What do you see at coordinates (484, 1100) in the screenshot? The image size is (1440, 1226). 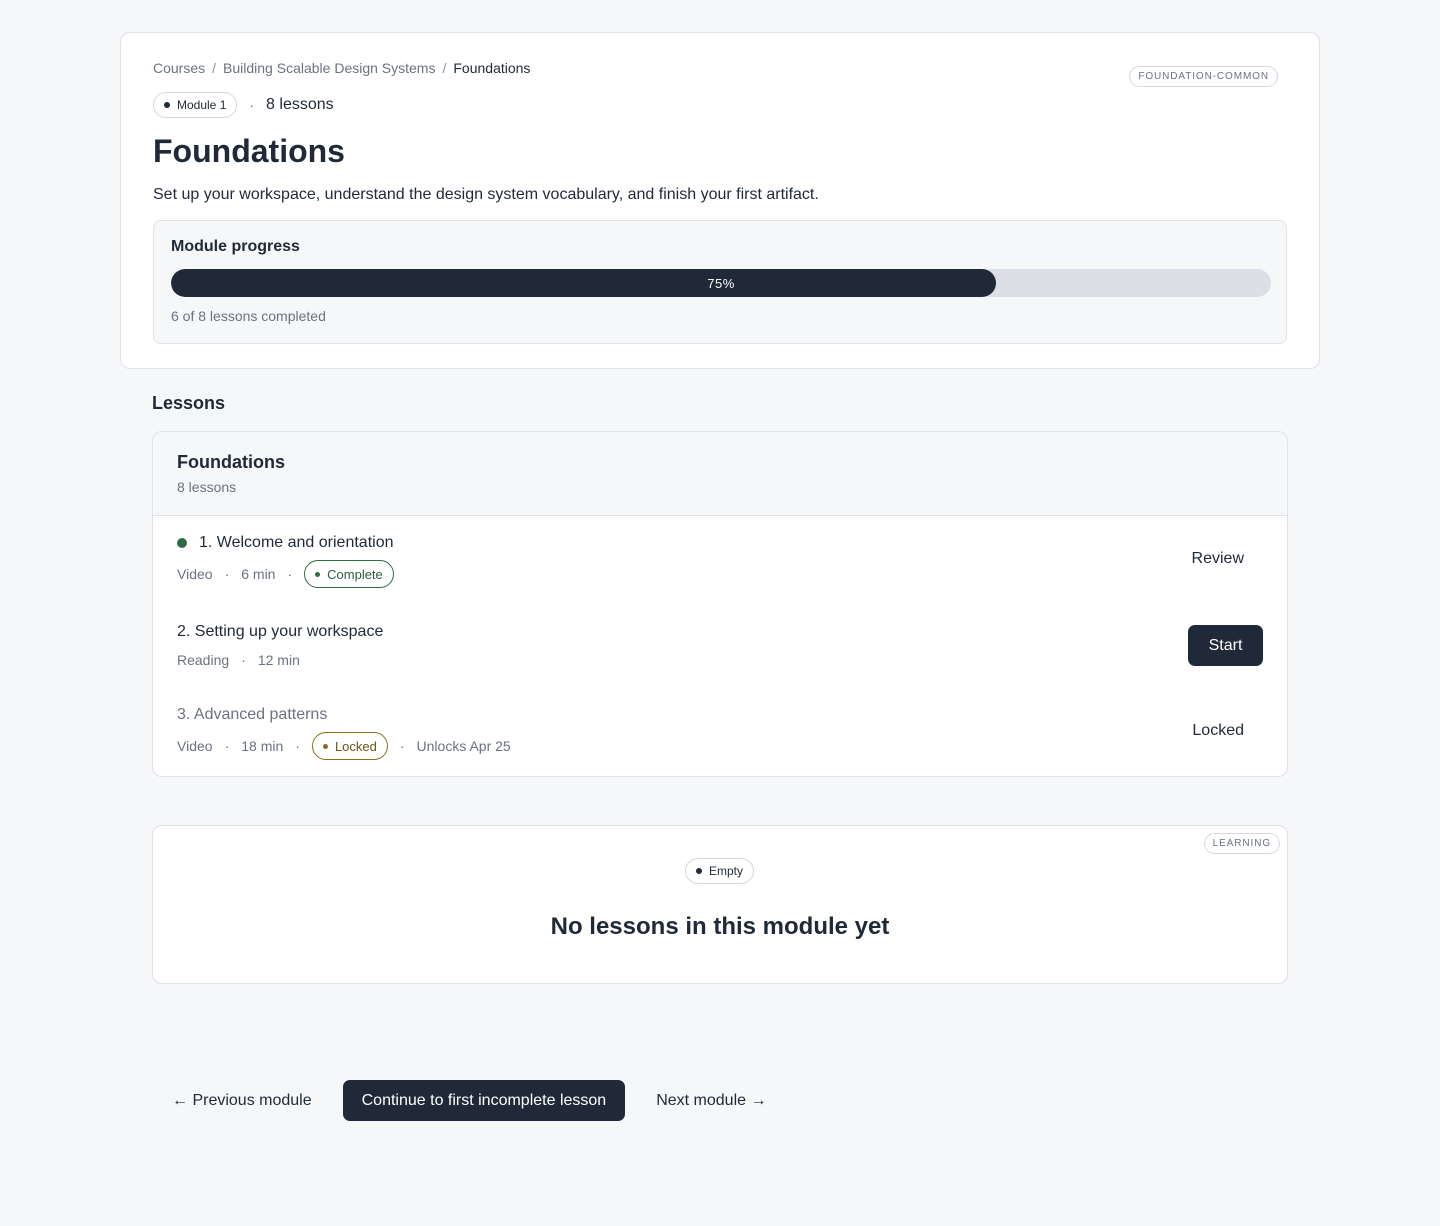 I see `continue-lesson-button: Continue to first incomplete lesson` at bounding box center [484, 1100].